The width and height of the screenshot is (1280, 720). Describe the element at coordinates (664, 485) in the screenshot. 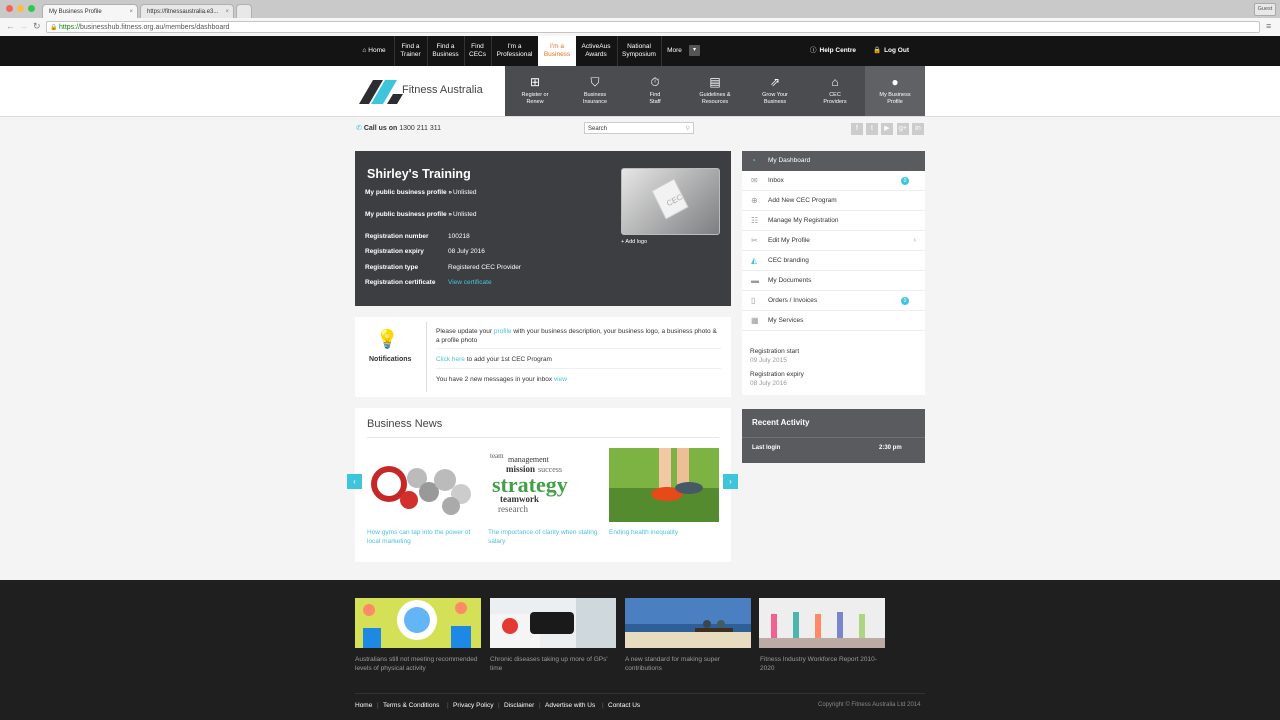

I see `news-image-health` at that location.